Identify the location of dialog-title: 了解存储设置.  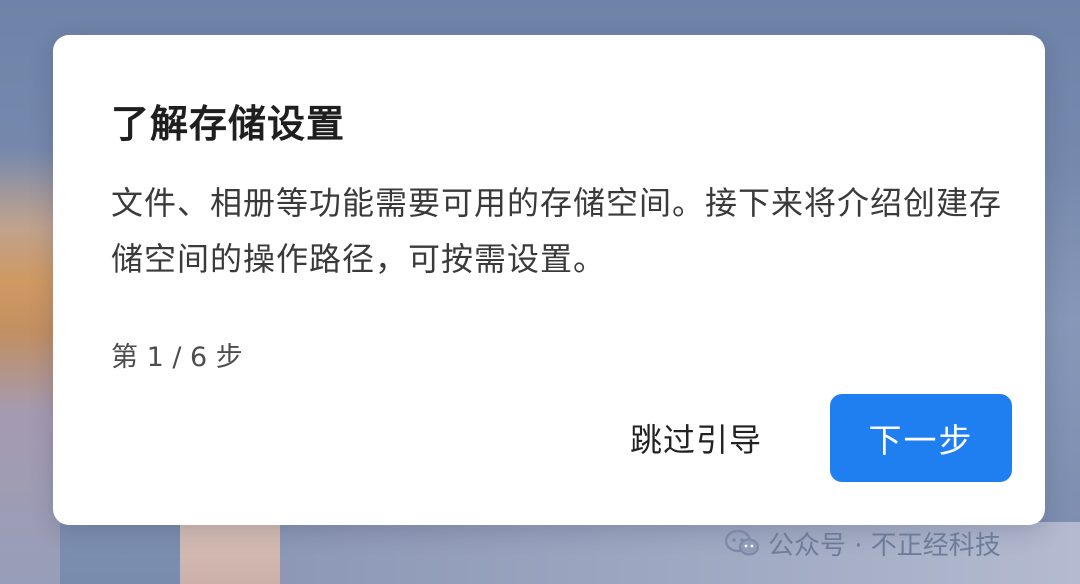
(228, 124).